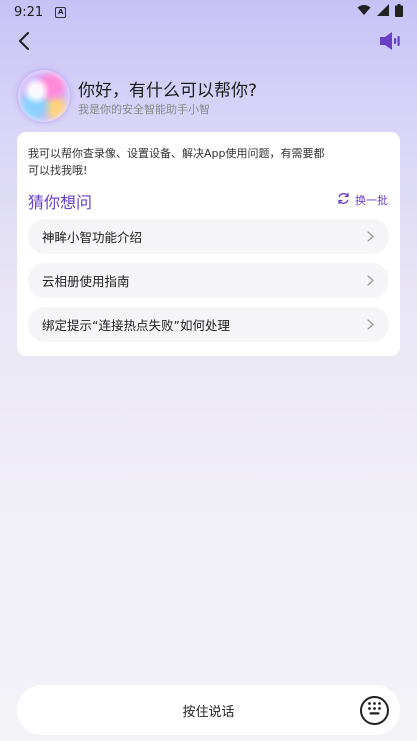 This screenshot has height=741, width=417. I want to click on hold-to-talk-label: 按住说话, so click(208, 712).